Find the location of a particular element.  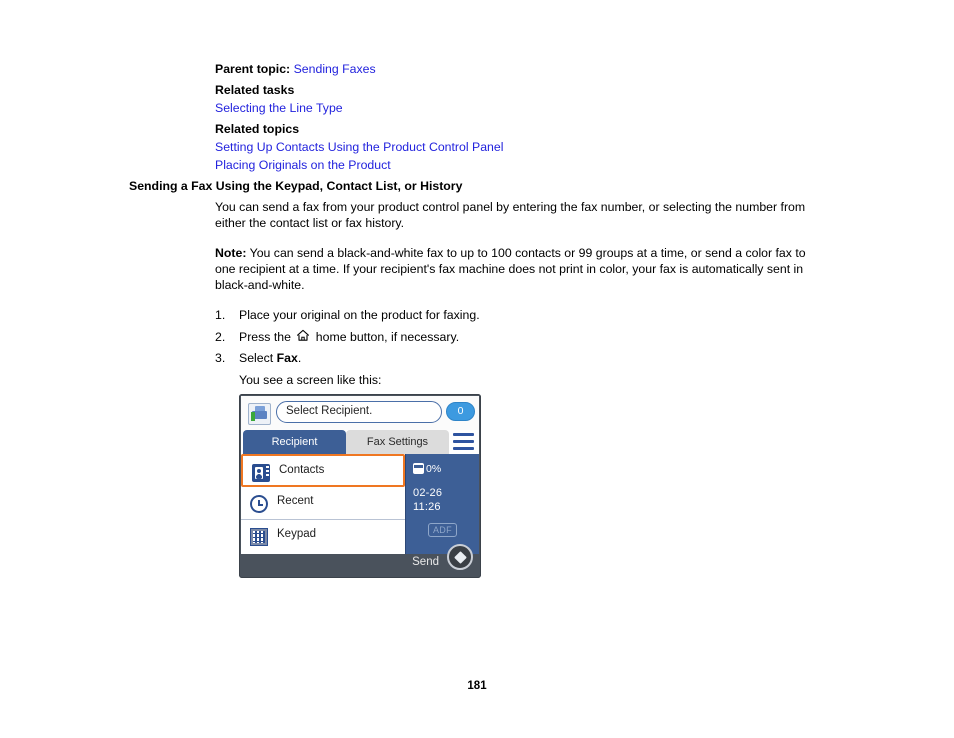

status-date: 02-26 is located at coordinates (428, 493).